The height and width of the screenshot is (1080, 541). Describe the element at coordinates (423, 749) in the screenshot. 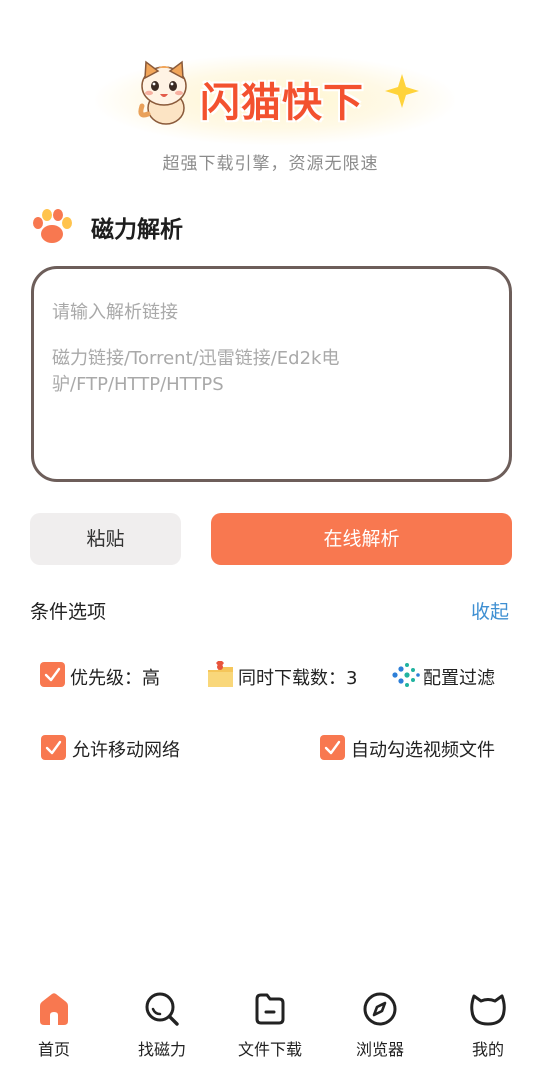

I see `auto-select-video-label: 自动勾选视频文件` at that location.